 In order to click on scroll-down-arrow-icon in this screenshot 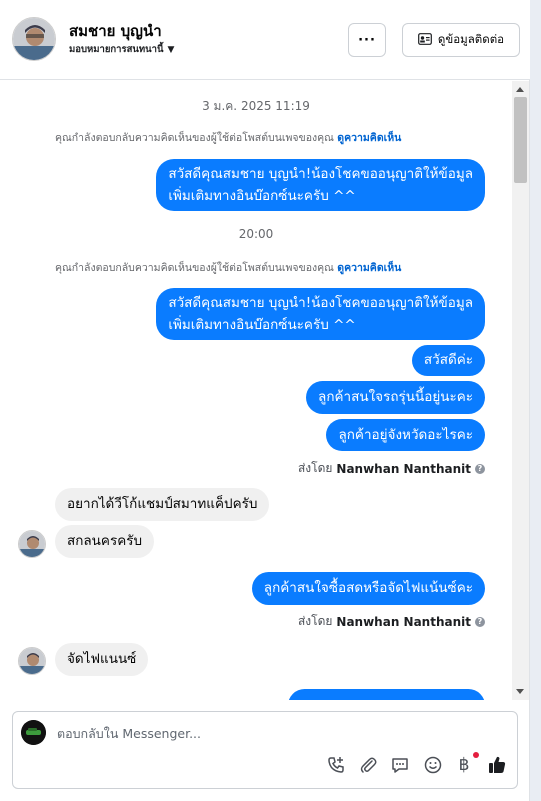, I will do `click(520, 691)`.